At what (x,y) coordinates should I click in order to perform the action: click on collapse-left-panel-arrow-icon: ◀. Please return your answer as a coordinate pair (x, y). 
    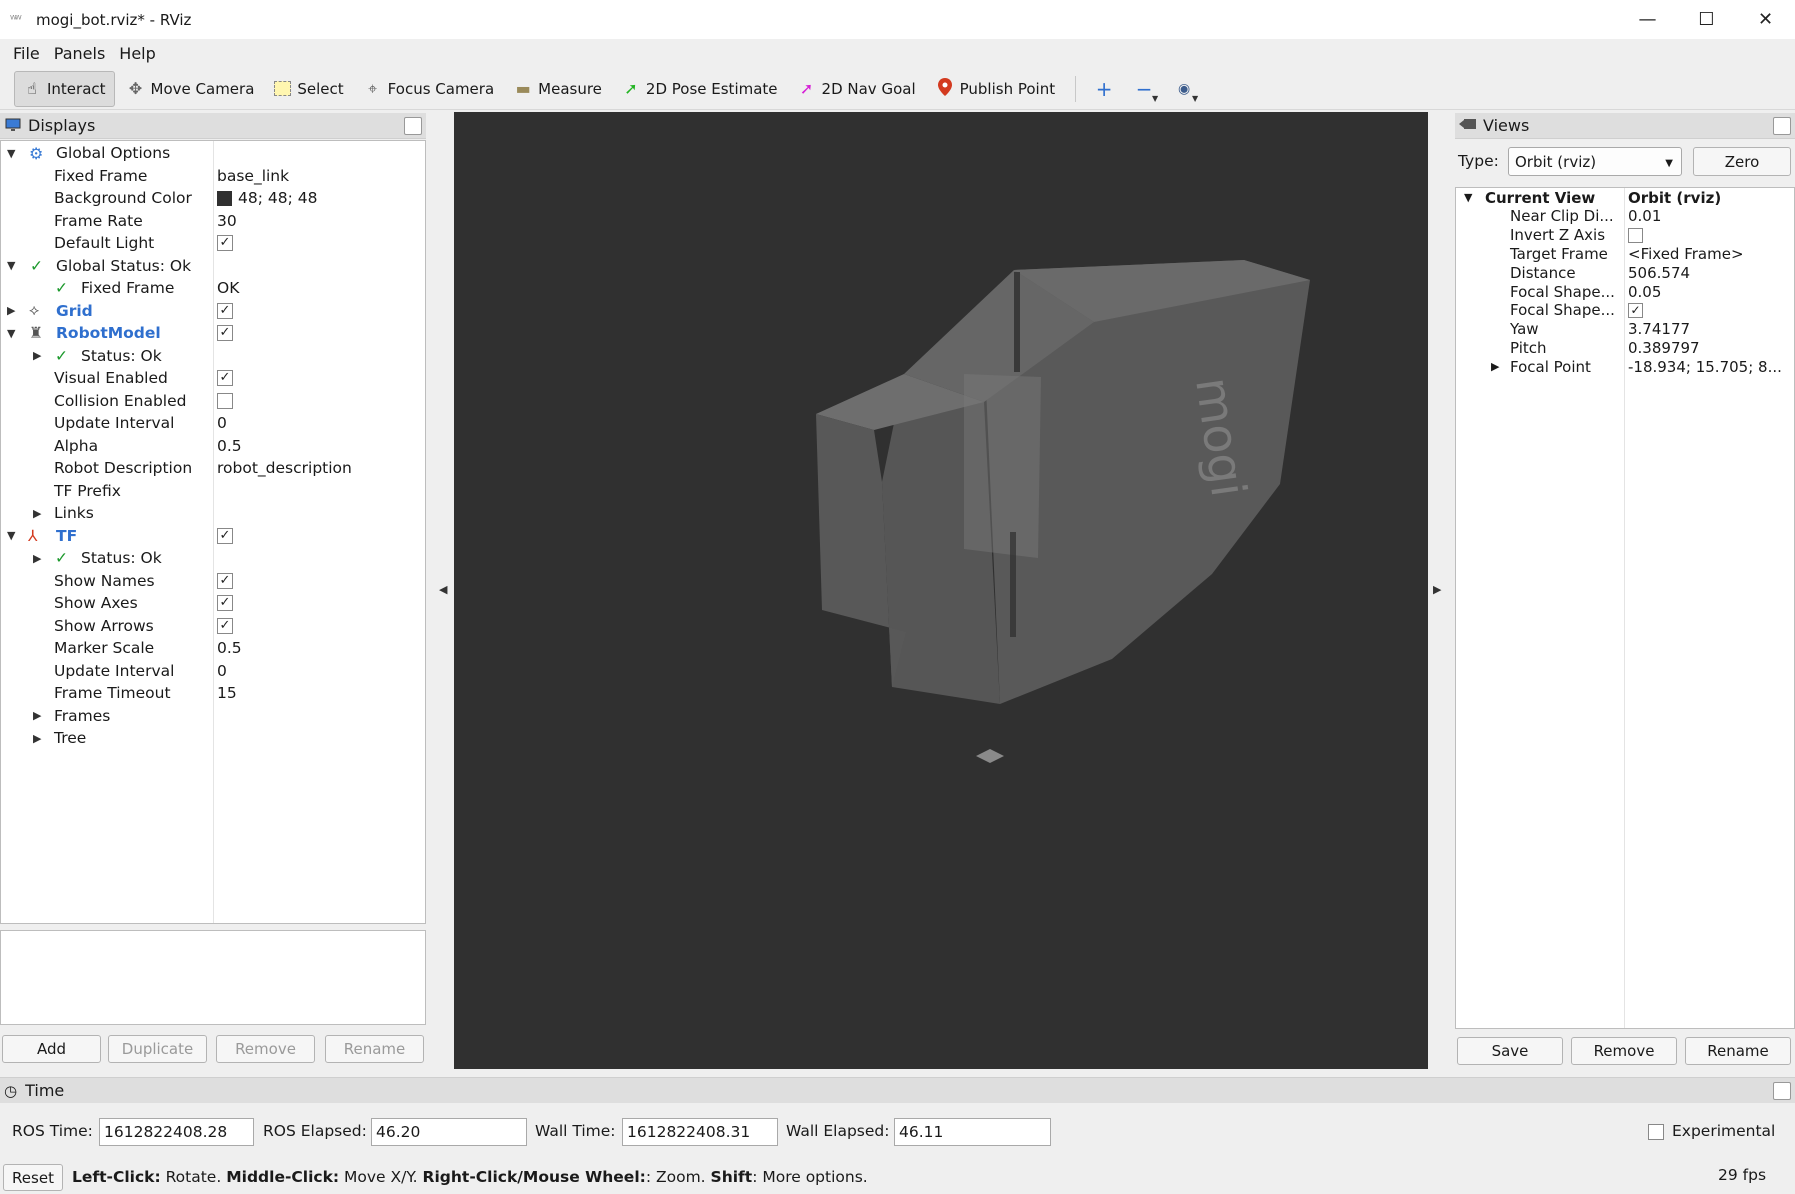
    Looking at the image, I should click on (443, 589).